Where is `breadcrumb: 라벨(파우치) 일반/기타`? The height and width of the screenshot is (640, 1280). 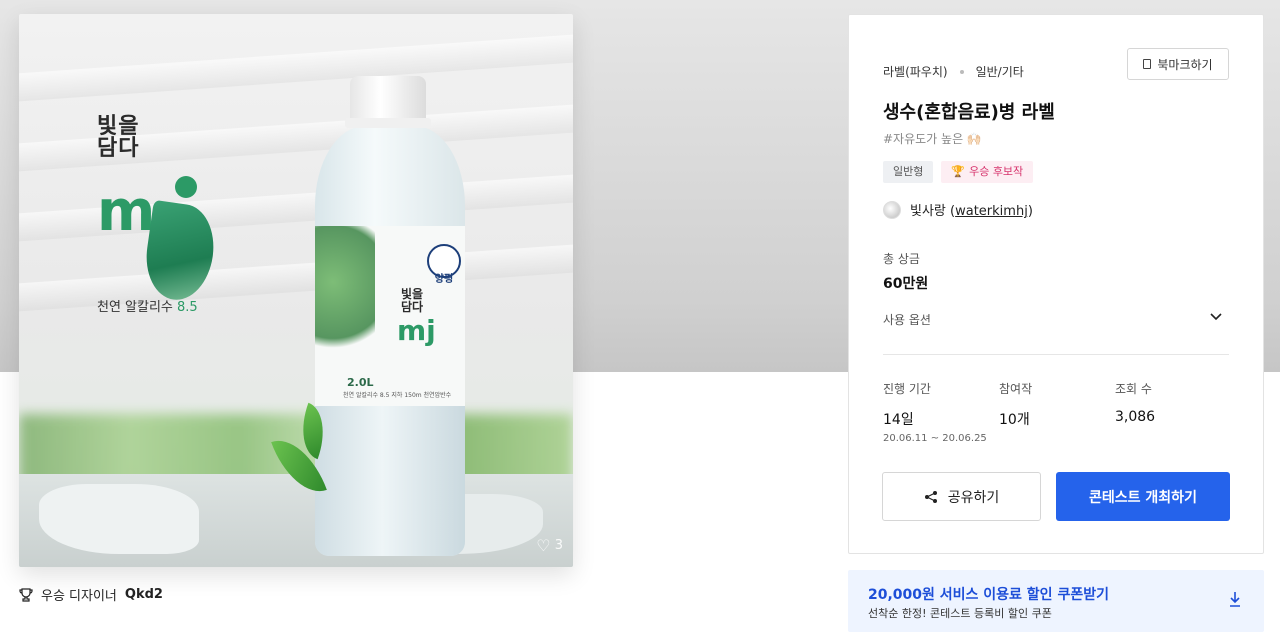 breadcrumb: 라벨(파우치) 일반/기타 is located at coordinates (953, 71).